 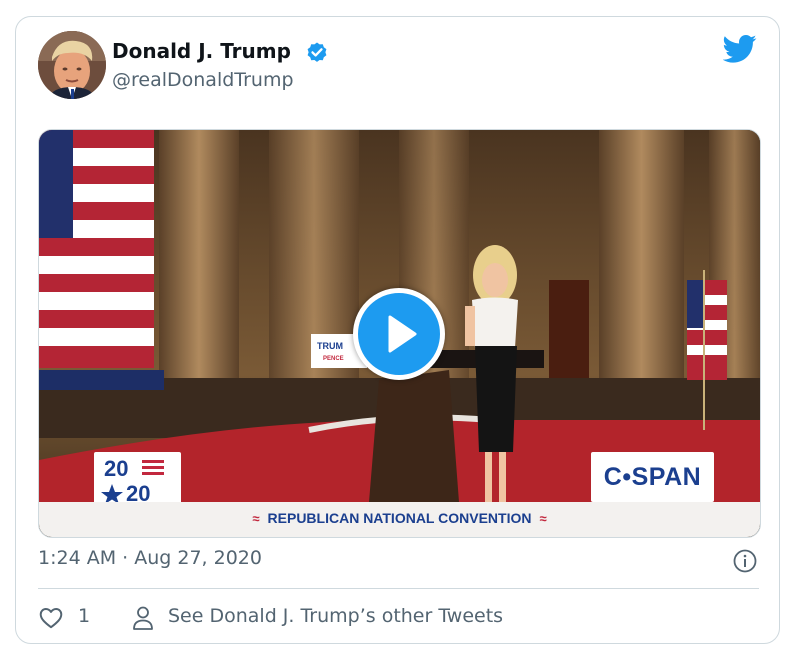 I want to click on play-icon, so click(x=402, y=334).